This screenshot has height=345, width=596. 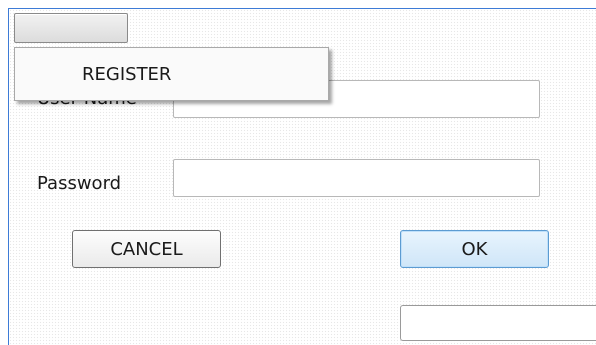 What do you see at coordinates (146, 249) in the screenshot?
I see `cancel-button: CANCEL` at bounding box center [146, 249].